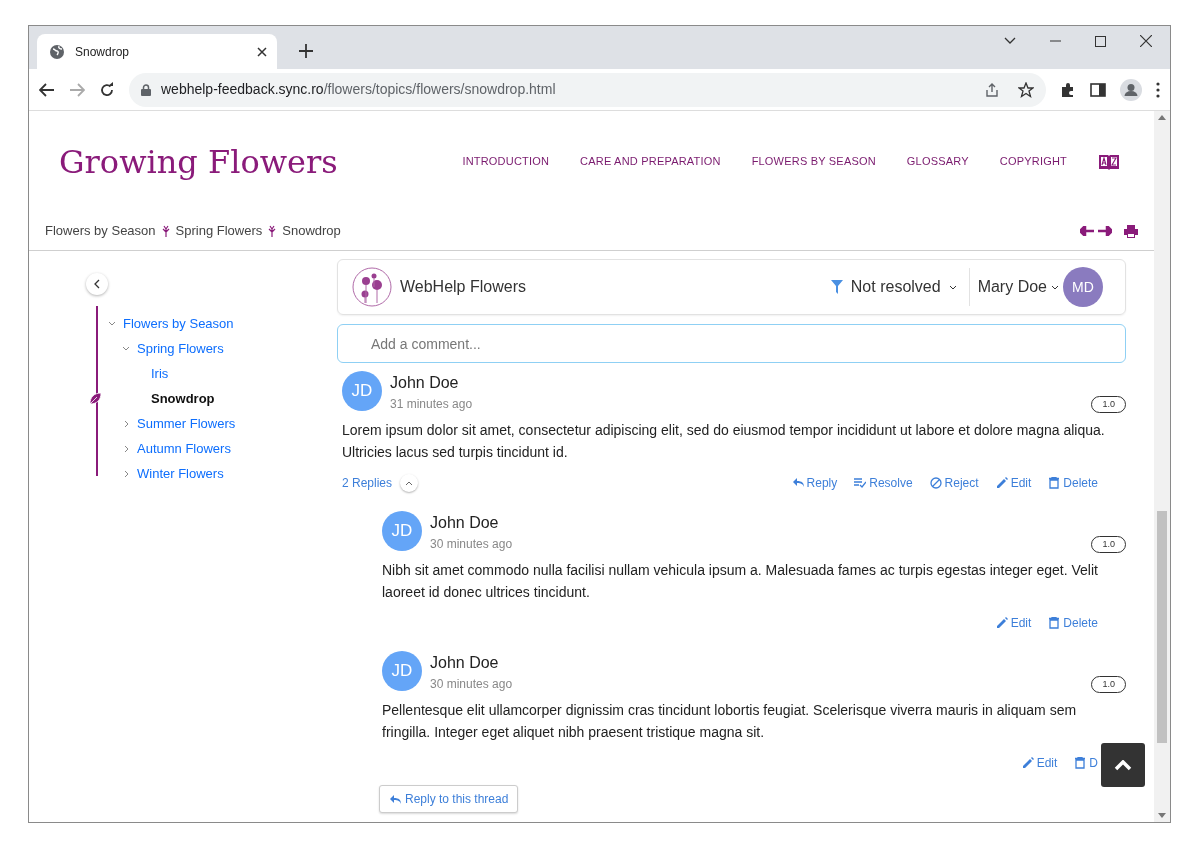 Image resolution: width=1200 pixels, height=850 pixels. What do you see at coordinates (178, 323) in the screenshot?
I see `tree-item: Flowers by Season` at bounding box center [178, 323].